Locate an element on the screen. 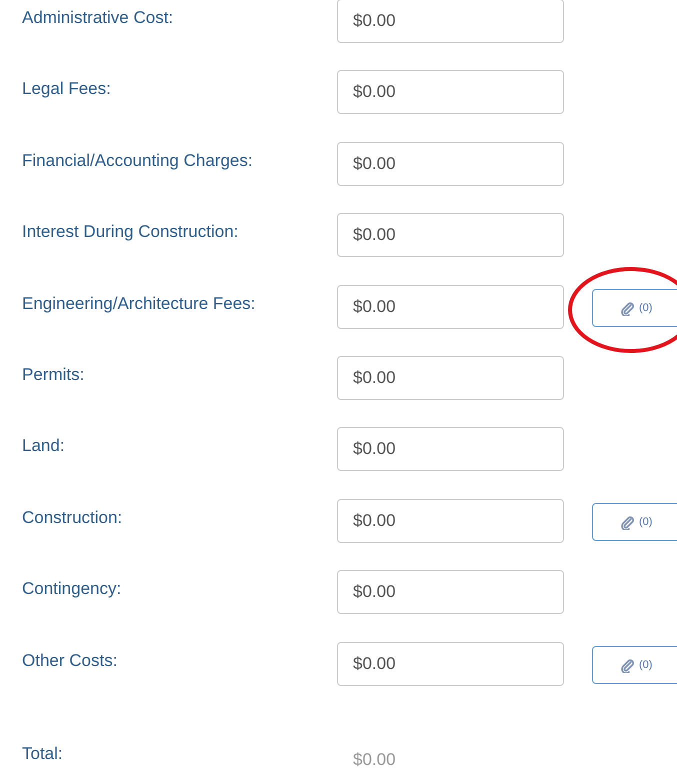 This screenshot has width=677, height=769. total-value: $0.00 is located at coordinates (374, 759).